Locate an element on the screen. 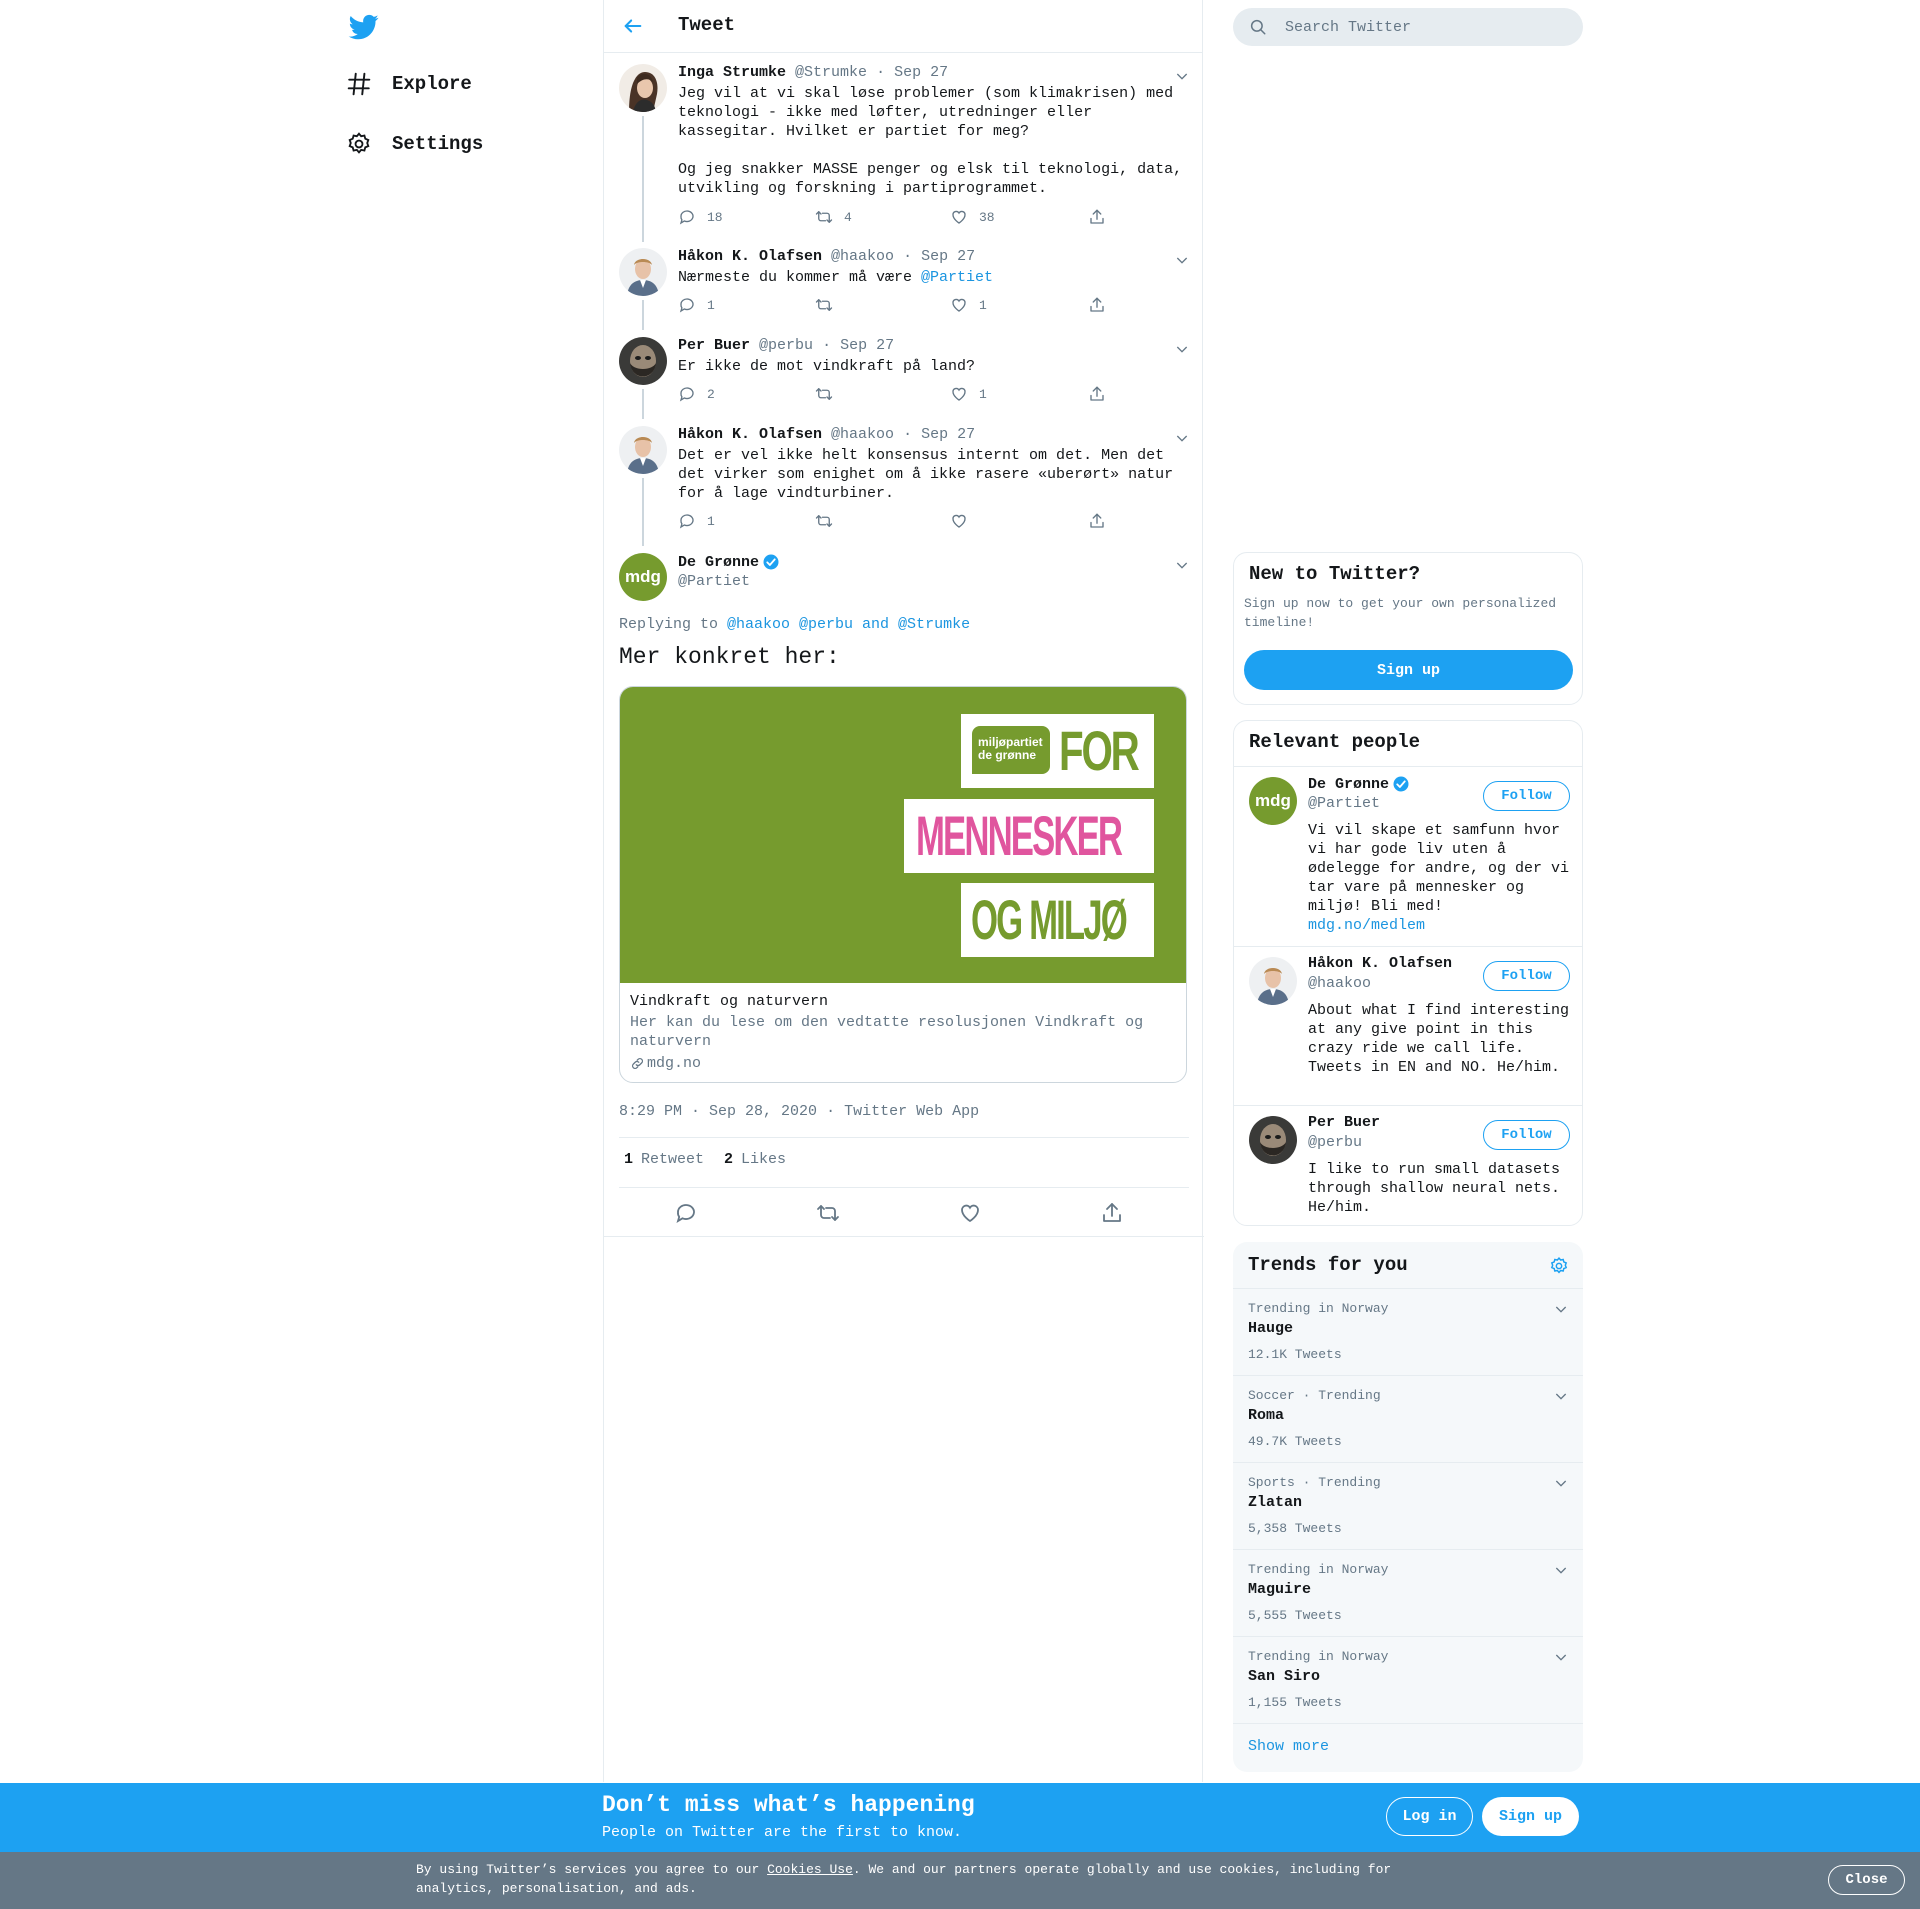 Image resolution: width=1920 pixels, height=1909 pixels. likes-stat: 2 Likes is located at coordinates (755, 1159).